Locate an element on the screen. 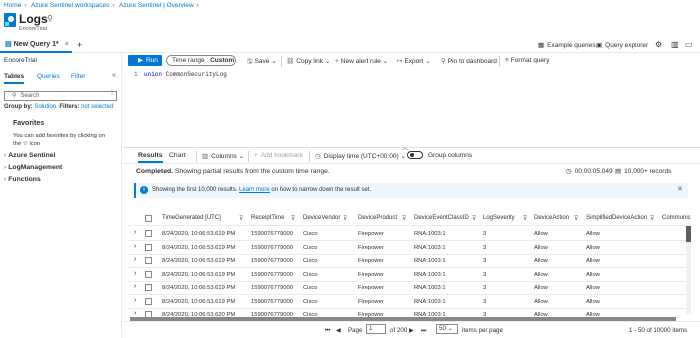 This screenshot has height=338, width=700. filters-value: not selected is located at coordinates (97, 107).